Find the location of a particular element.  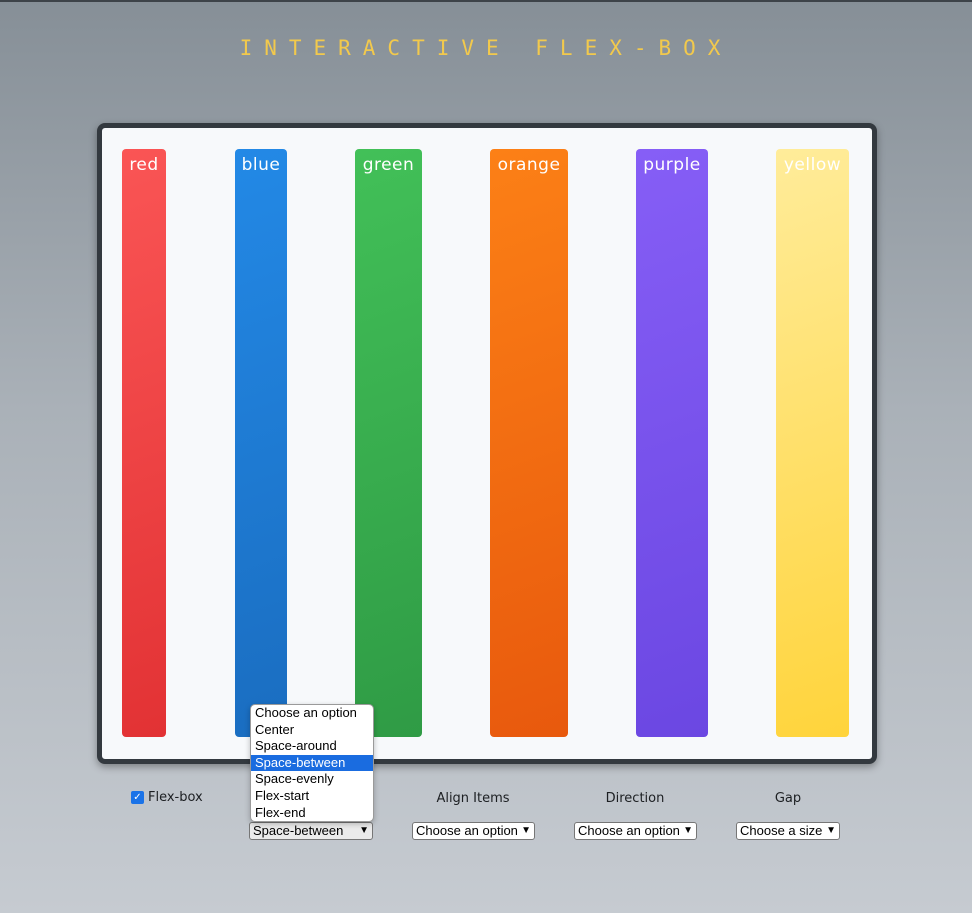

direction-select: Choose an option ▼ is located at coordinates (635, 831).